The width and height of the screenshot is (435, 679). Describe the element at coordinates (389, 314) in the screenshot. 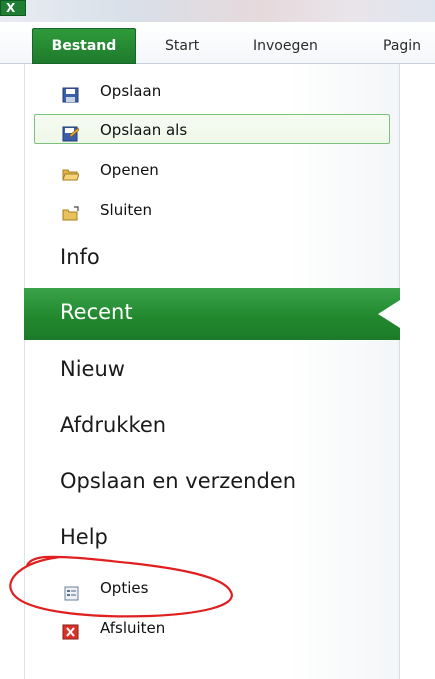

I see `selection-notch` at that location.